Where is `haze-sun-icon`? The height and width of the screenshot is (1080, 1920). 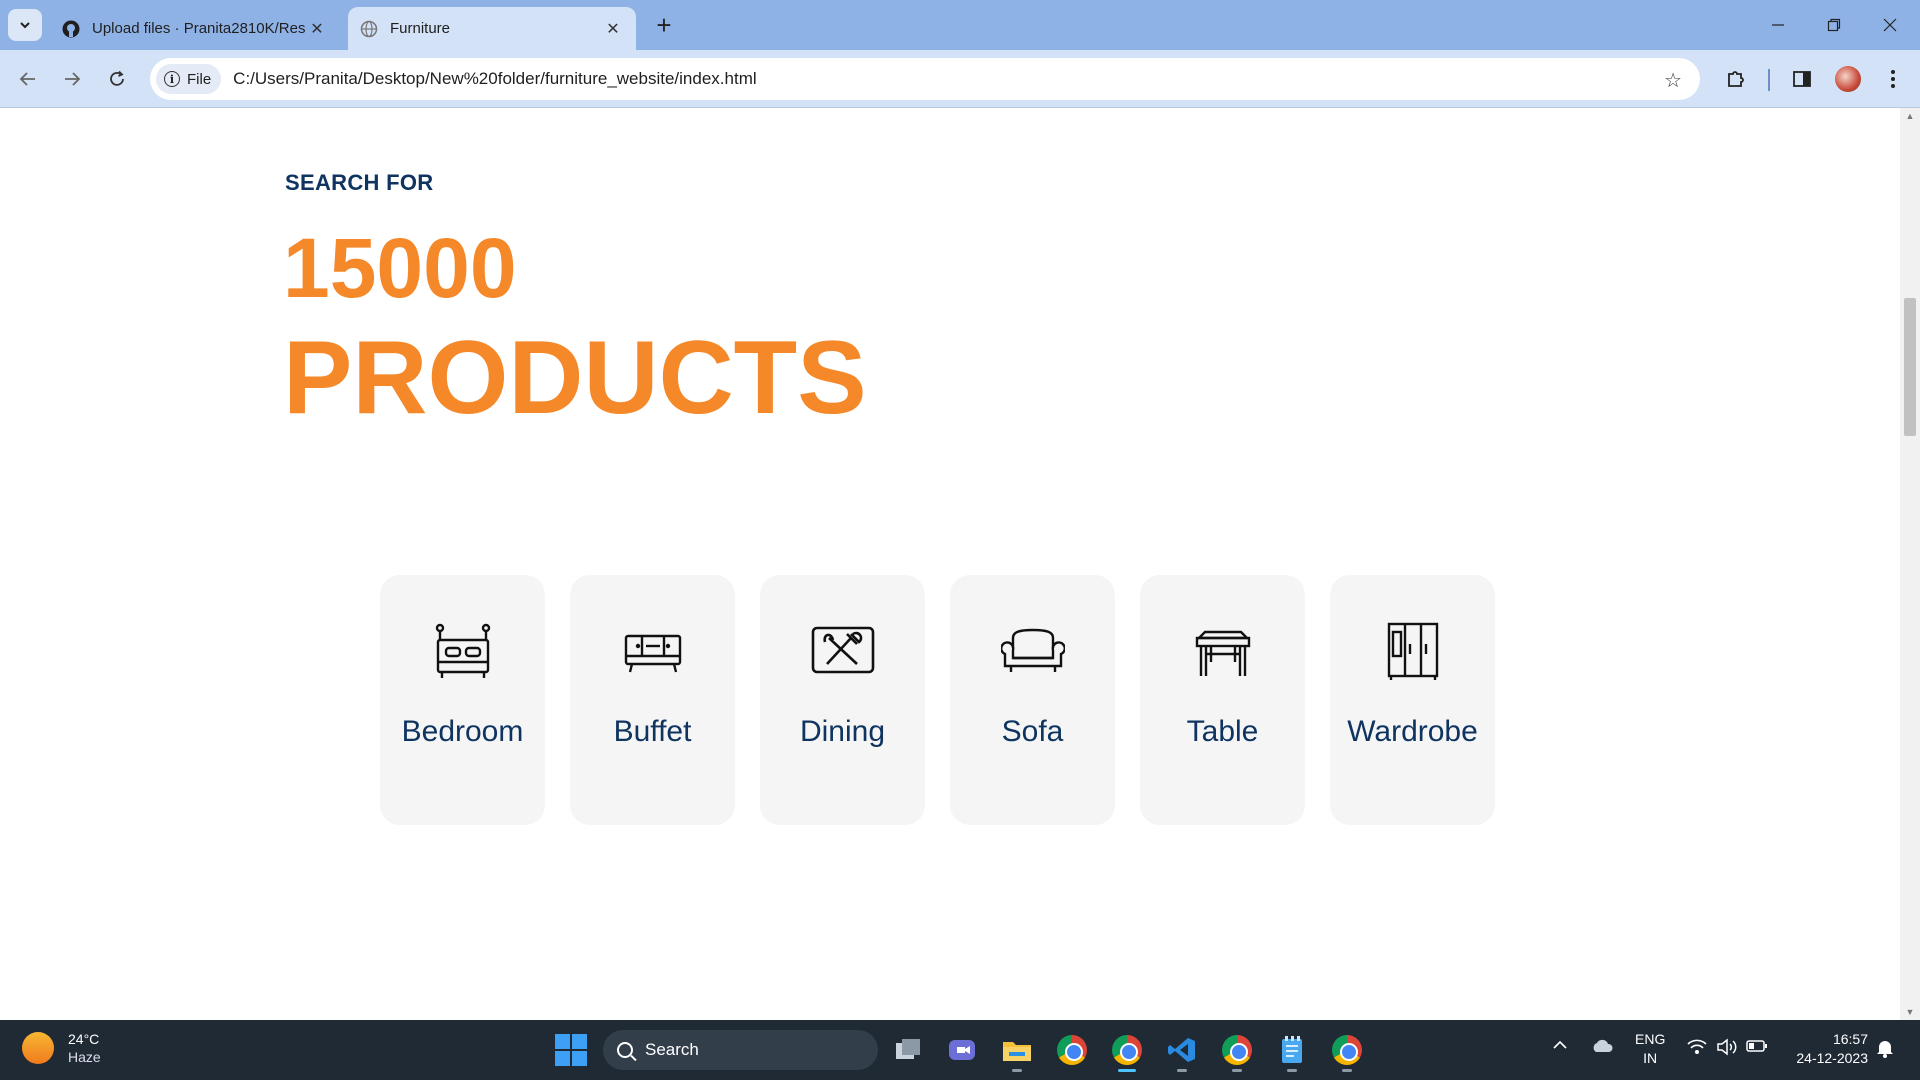
haze-sun-icon is located at coordinates (38, 1048).